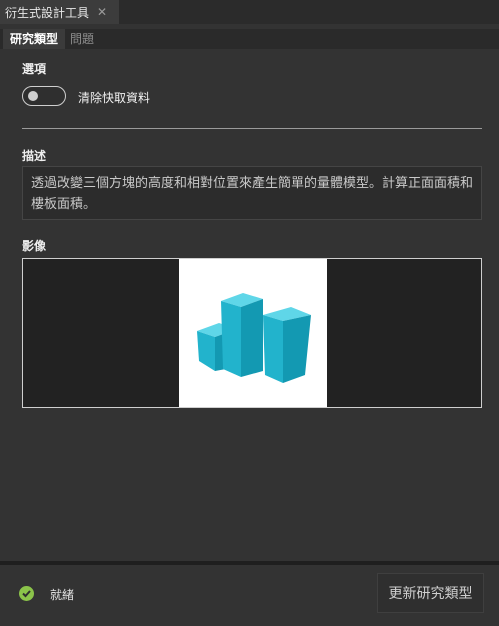  What do you see at coordinates (252, 193) in the screenshot?
I see `description-text: 透過改變三個方塊的高度和相對位置來產生簡單的量體模型。計算正面面積和樓板面積。` at bounding box center [252, 193].